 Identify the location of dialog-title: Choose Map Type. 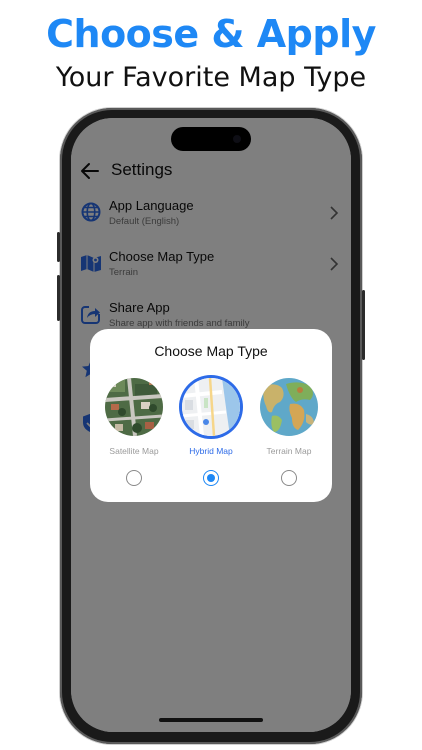
(211, 351).